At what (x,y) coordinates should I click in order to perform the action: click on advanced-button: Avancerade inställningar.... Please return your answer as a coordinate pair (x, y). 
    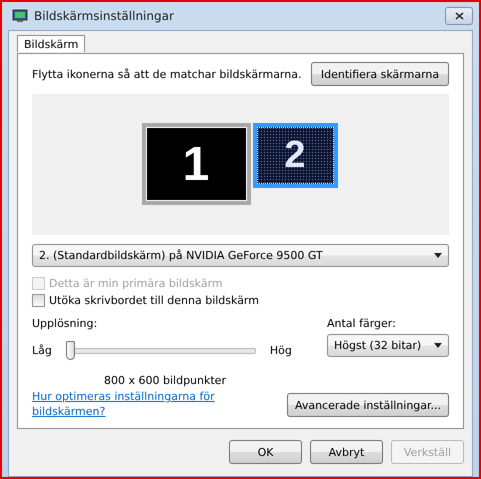
    Looking at the image, I should click on (368, 405).